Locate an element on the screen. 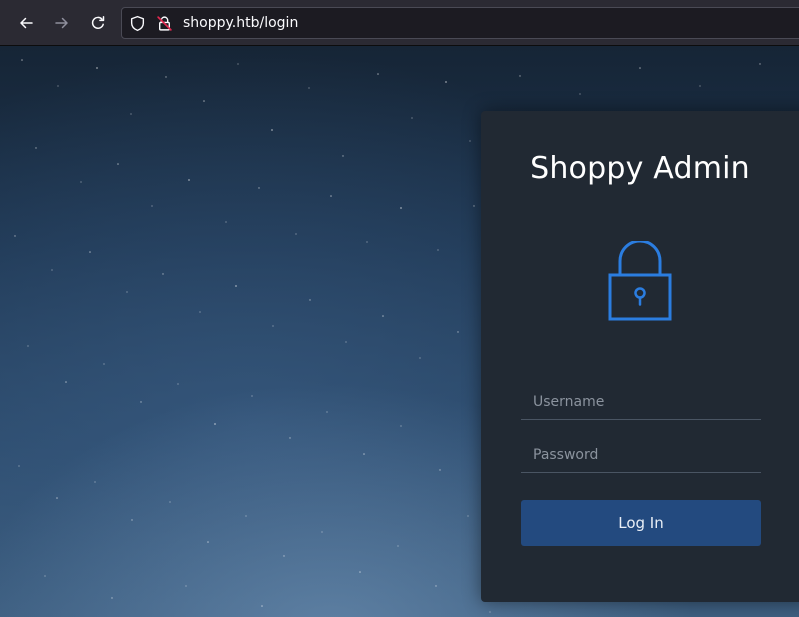 The height and width of the screenshot is (617, 799). browser-toolbar: shoppy.htb/login is located at coordinates (399, 23).